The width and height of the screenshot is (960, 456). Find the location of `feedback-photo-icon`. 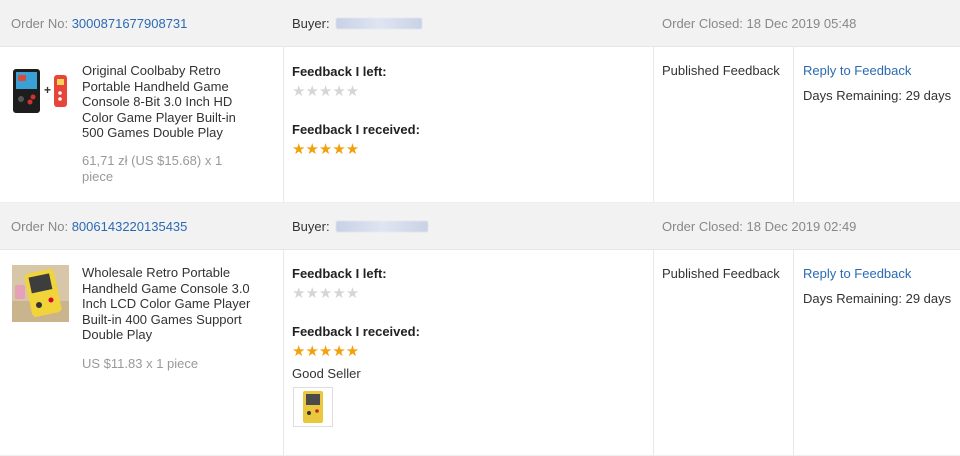

feedback-photo-icon is located at coordinates (313, 407).